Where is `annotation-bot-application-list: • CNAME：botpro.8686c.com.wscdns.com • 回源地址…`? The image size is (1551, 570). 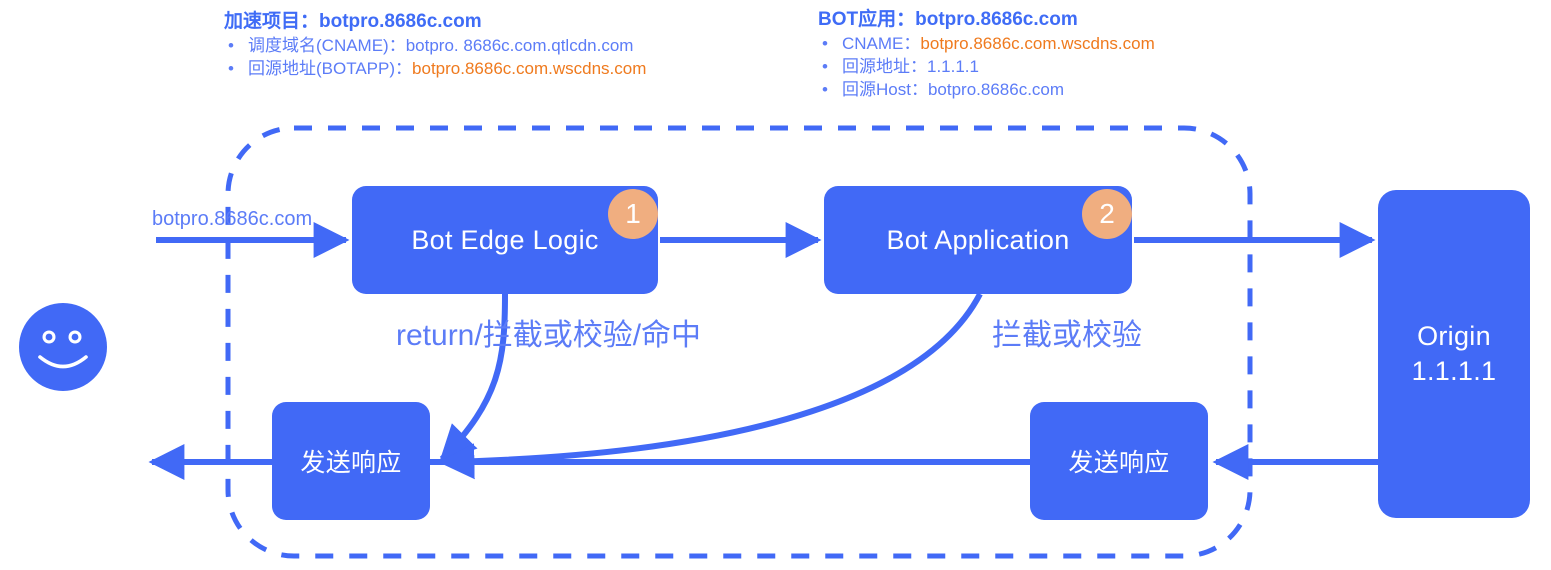 annotation-bot-application-list: • CNAME：botpro.8686c.com.wscdns.com • 回源地址… is located at coordinates (986, 66).